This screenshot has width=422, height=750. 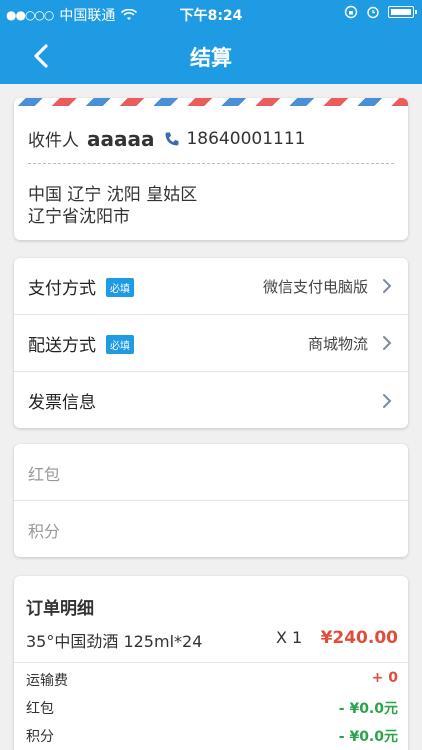 What do you see at coordinates (246, 138) in the screenshot?
I see `recipient-phone: 18640001111` at bounding box center [246, 138].